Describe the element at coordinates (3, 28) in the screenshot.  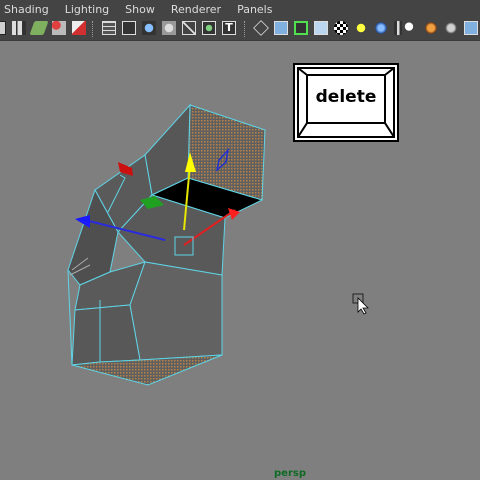
I see `camera-select-icon` at that location.